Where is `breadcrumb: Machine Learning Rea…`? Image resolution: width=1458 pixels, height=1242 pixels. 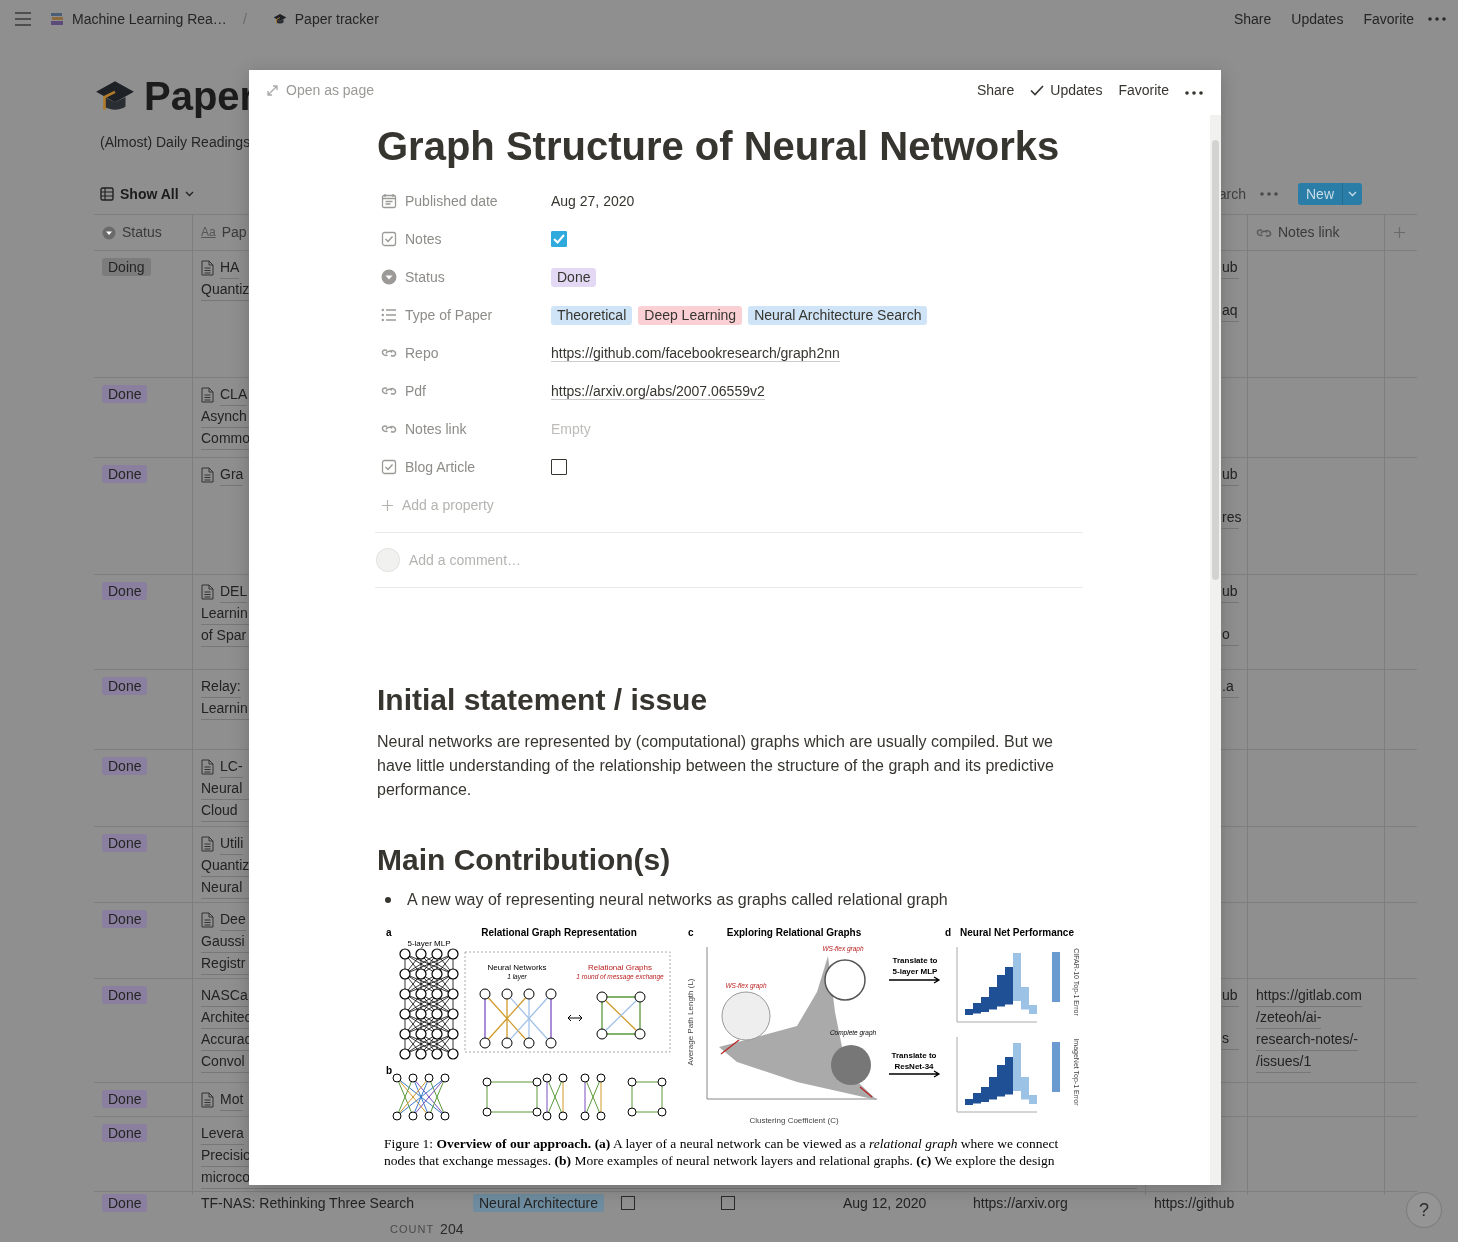 breadcrumb: Machine Learning Rea… is located at coordinates (149, 19).